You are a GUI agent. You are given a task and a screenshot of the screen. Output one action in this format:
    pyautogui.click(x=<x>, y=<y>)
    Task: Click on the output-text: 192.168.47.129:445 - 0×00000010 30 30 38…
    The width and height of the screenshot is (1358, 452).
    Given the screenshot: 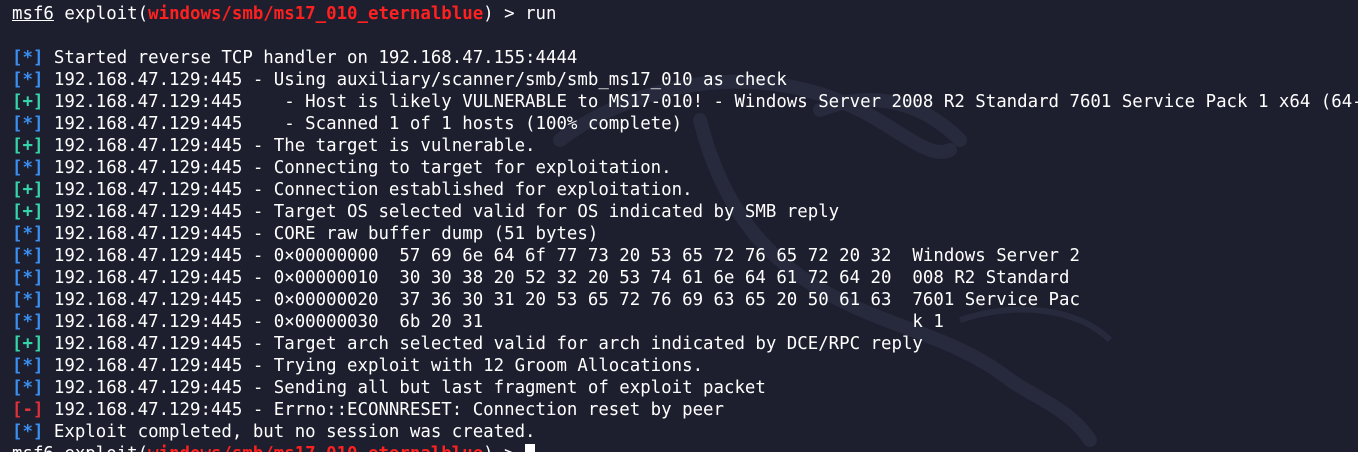 What is the action you would take?
    pyautogui.click(x=556, y=278)
    